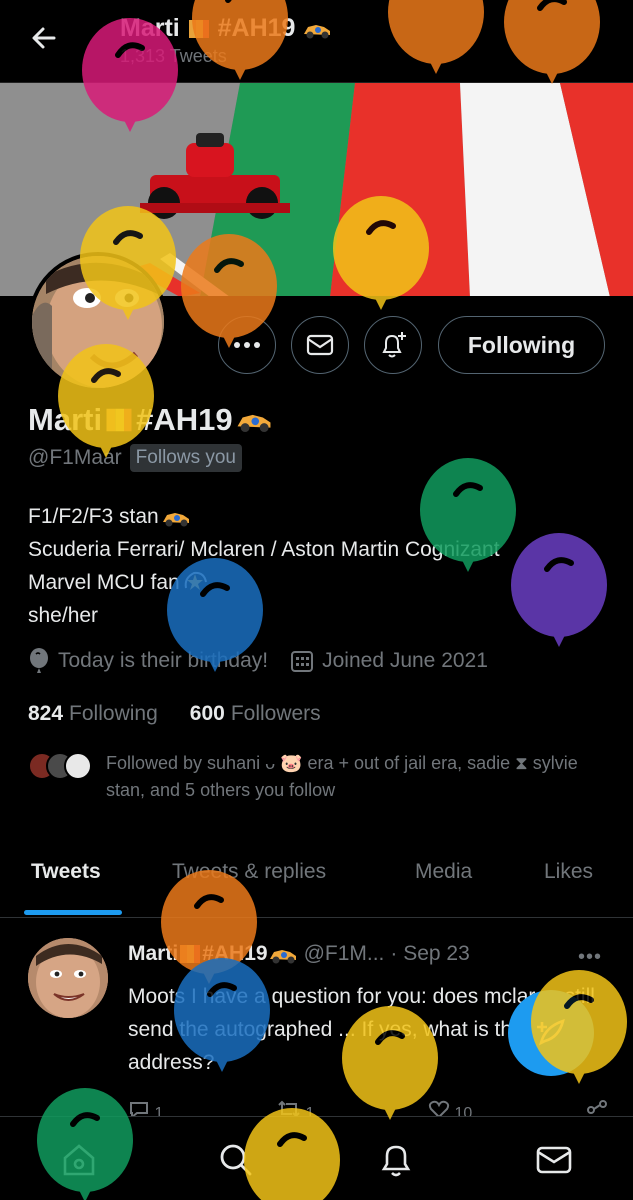 This screenshot has width=633, height=1200. I want to click on tab-likes: Likes, so click(568, 872).